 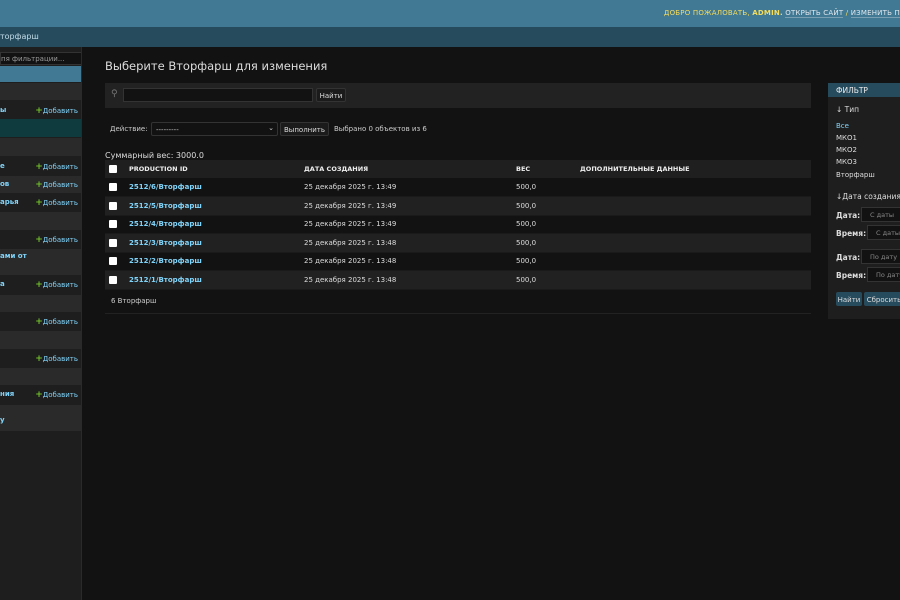 What do you see at coordinates (544, 261) in the screenshot?
I see `weight-cell: 500,0` at bounding box center [544, 261].